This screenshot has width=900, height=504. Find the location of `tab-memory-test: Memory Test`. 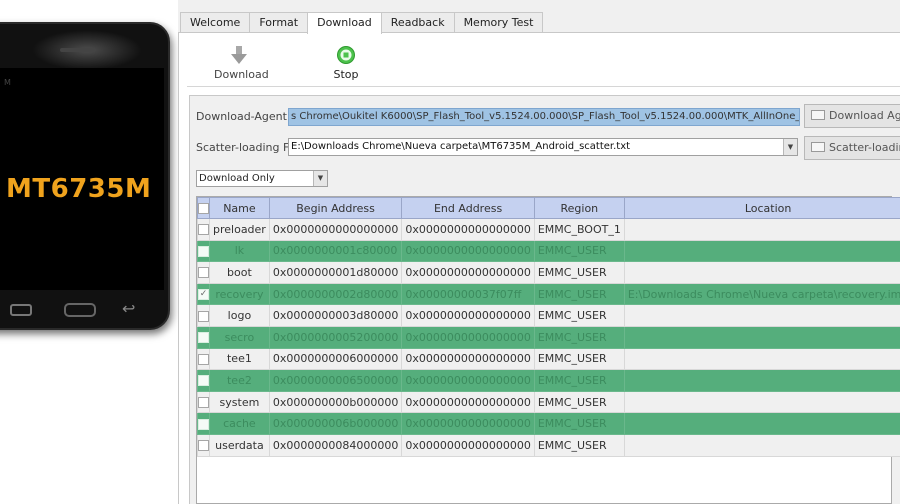

tab-memory-test: Memory Test is located at coordinates (498, 22).